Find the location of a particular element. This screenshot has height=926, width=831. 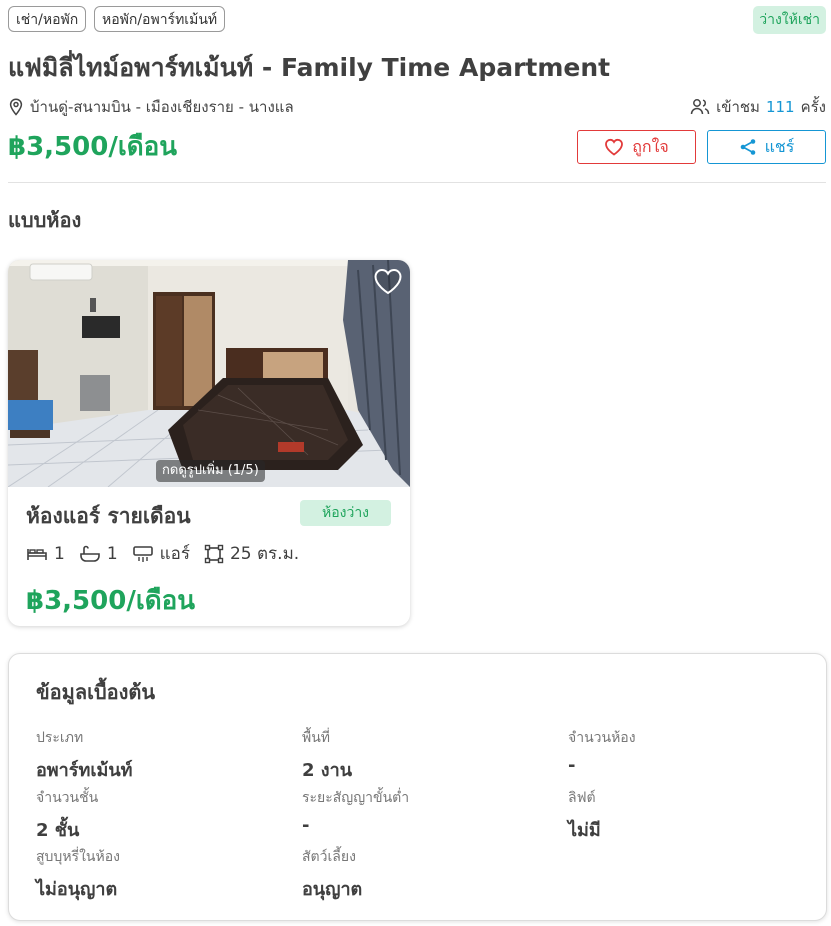

room-amenities: 1 1 แอร์ 25 ตร.ม. is located at coordinates (169, 553).